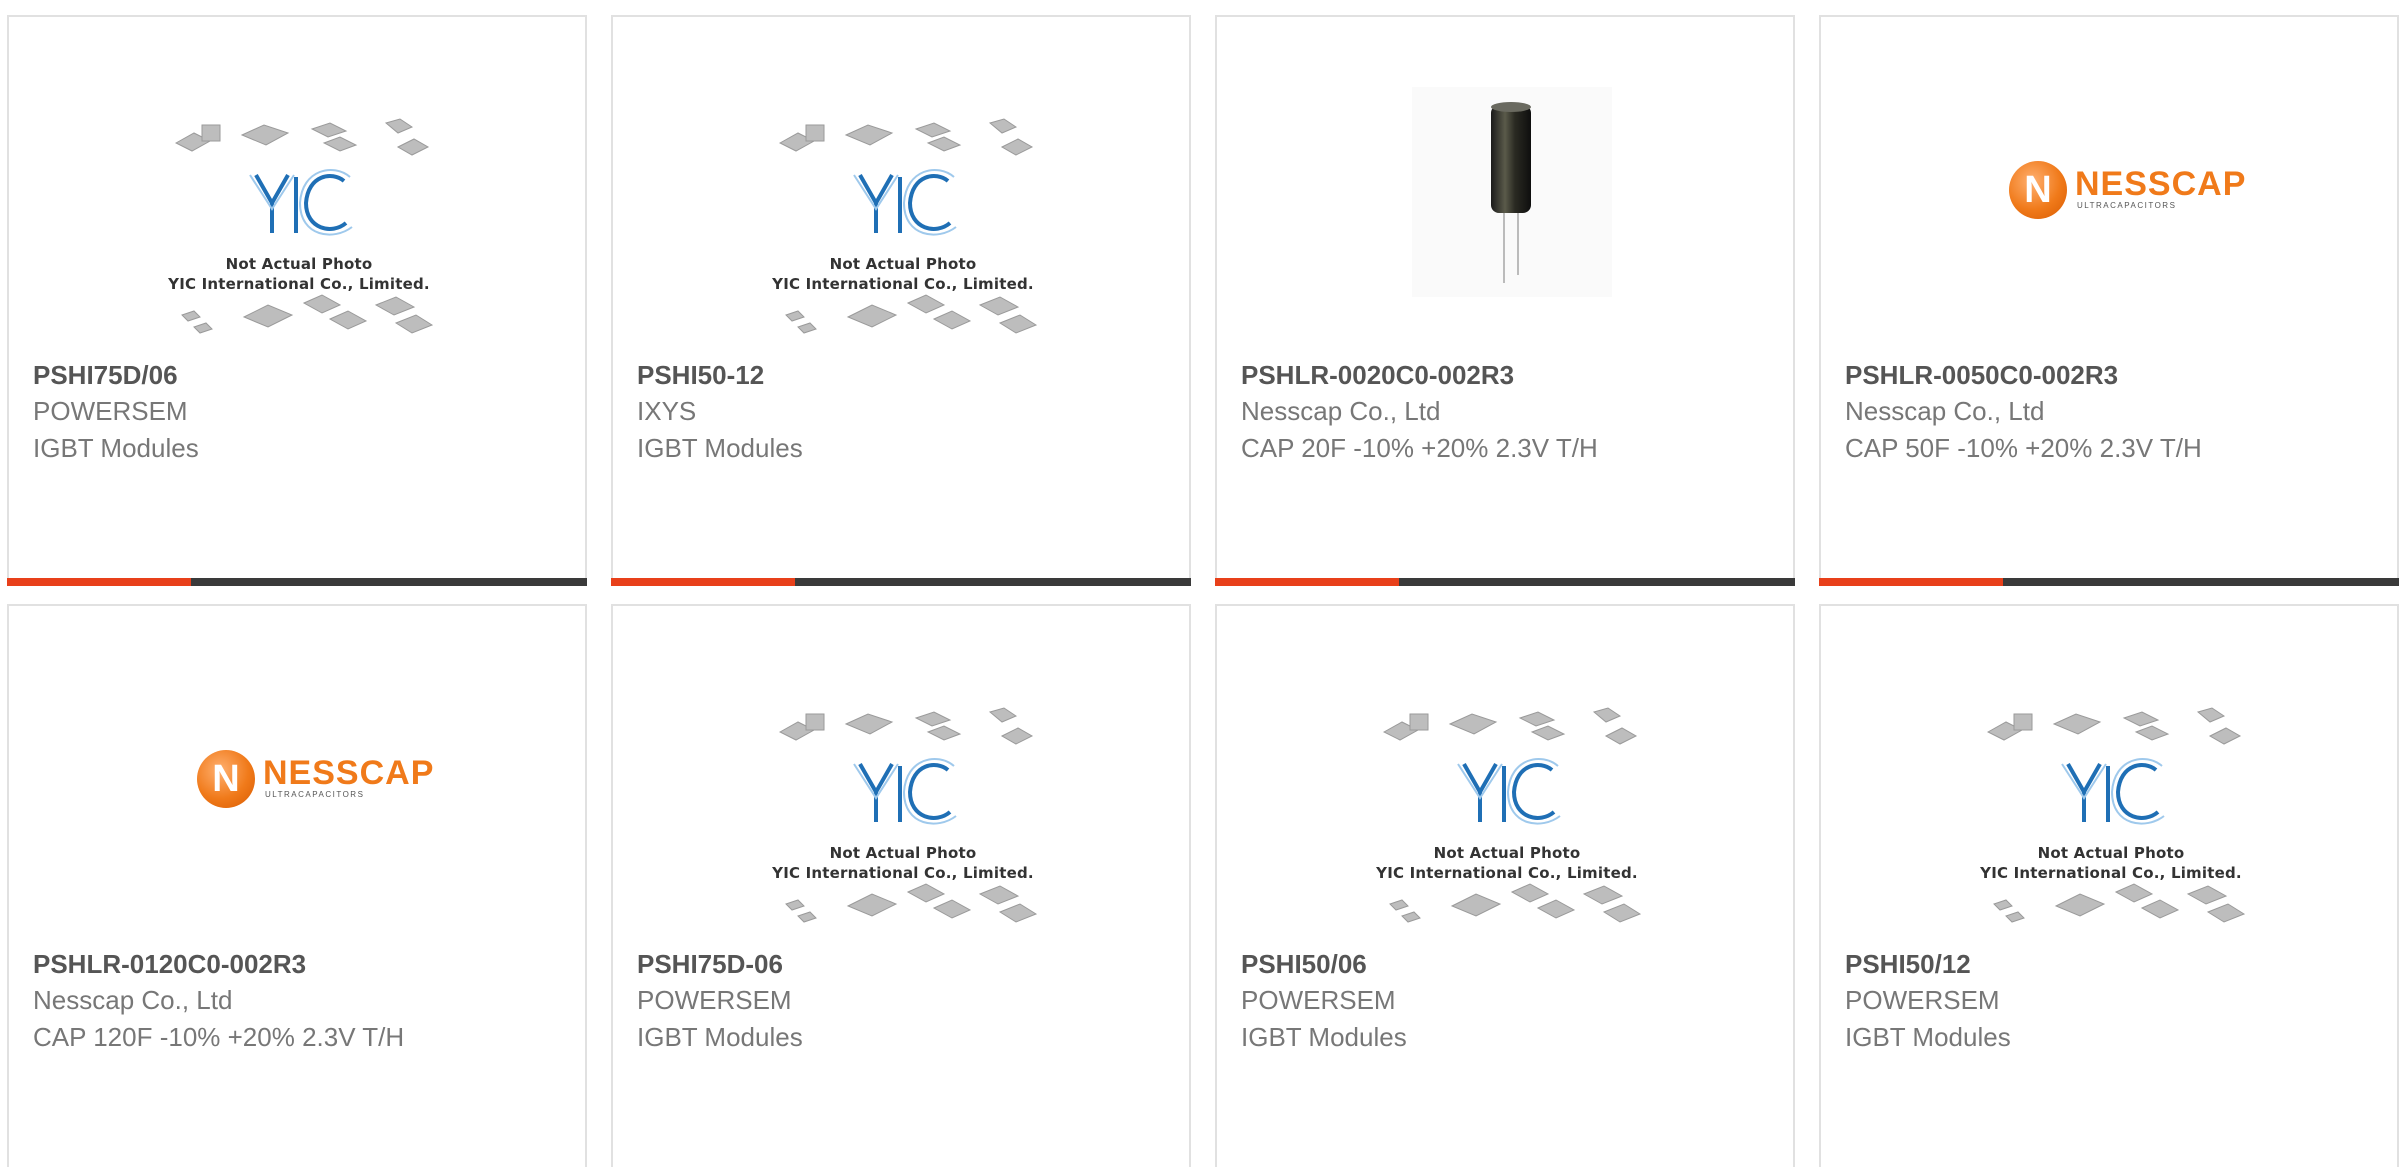  Describe the element at coordinates (908, 964) in the screenshot. I see `part-number-link: PSHI75D-06` at that location.